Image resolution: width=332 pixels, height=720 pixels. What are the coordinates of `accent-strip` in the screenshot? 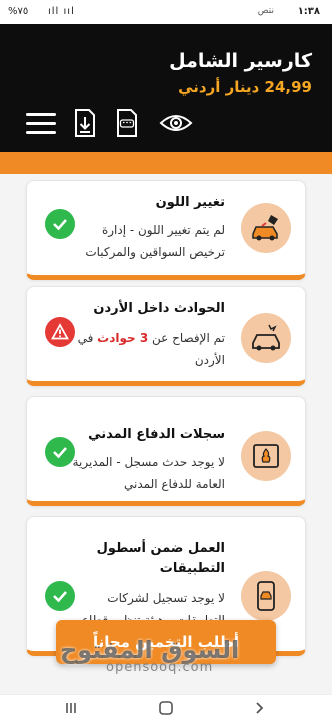 It's located at (166, 163).